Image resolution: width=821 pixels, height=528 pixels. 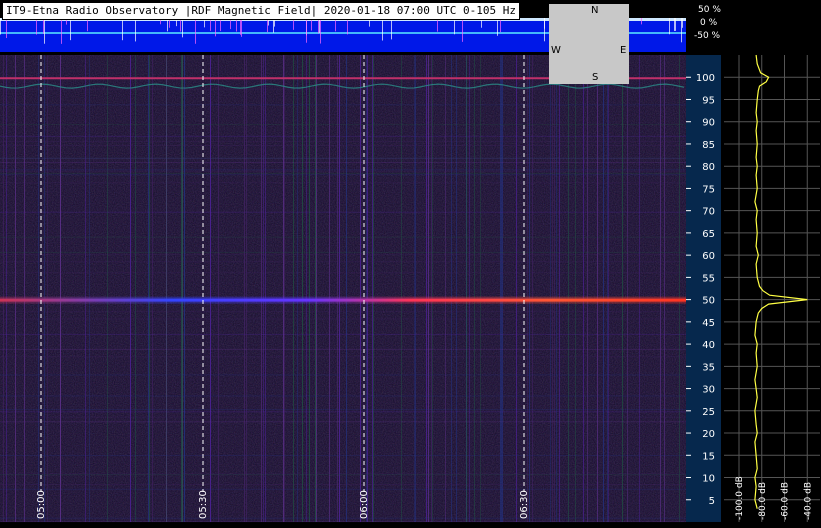 I want to click on spectrum-tick-label: -80.0 dB, so click(x=763, y=501).